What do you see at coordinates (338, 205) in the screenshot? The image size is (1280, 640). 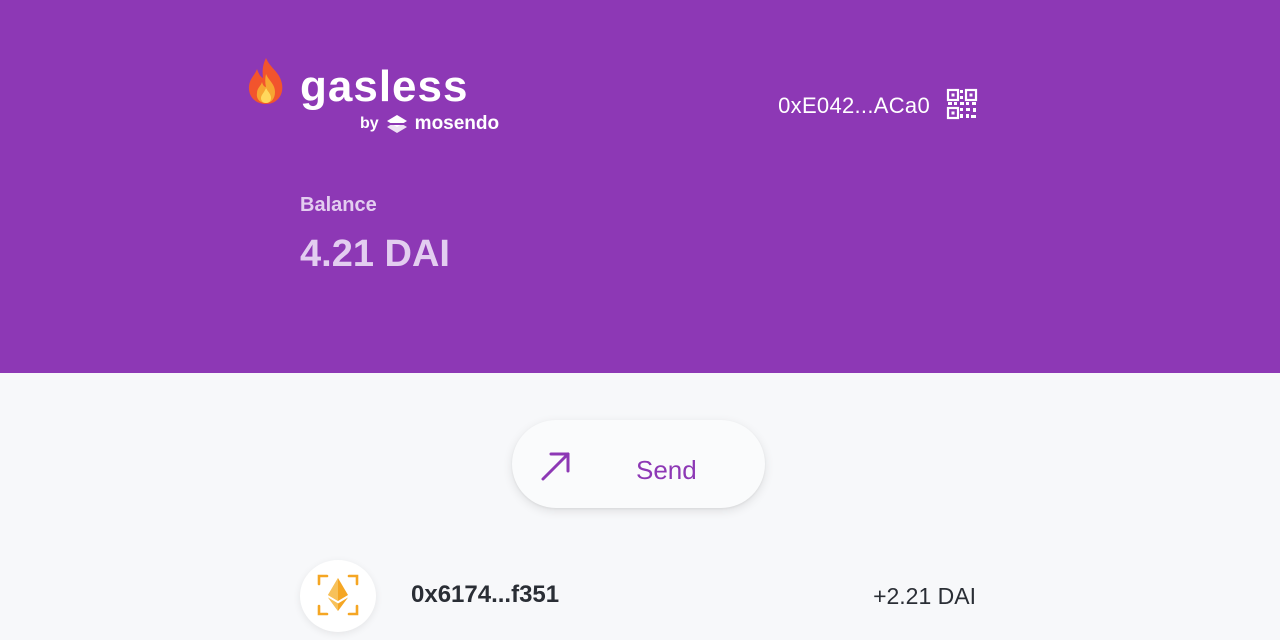 I see `balance-label: Balance` at bounding box center [338, 205].